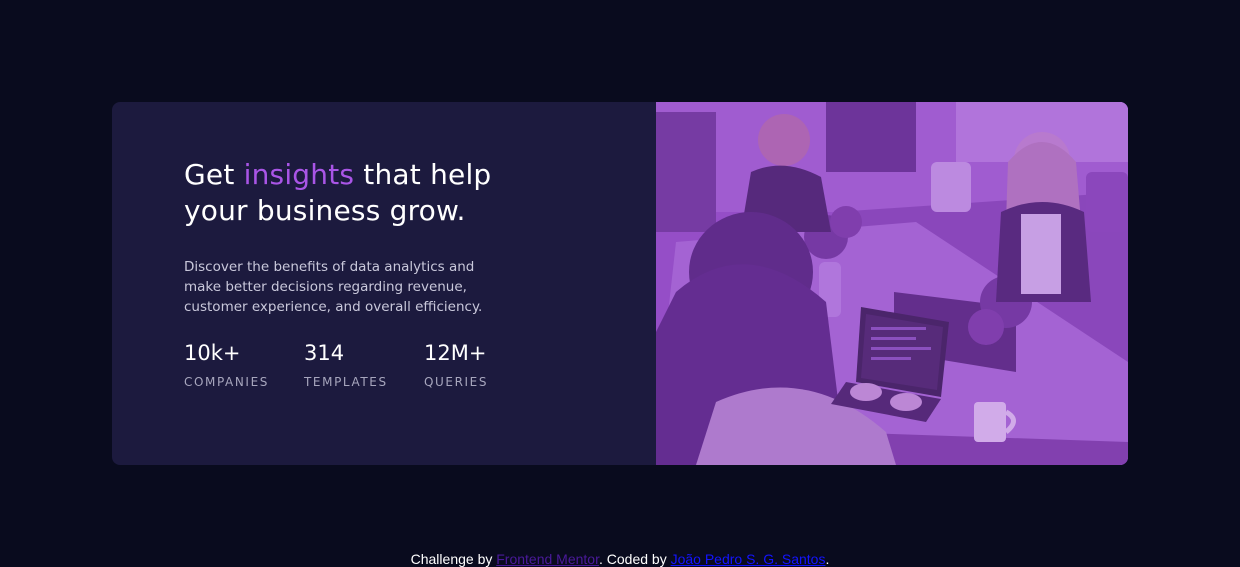 This screenshot has width=1240, height=567. Describe the element at coordinates (748, 559) in the screenshot. I see `author-link: João Pedro S. G. Santos` at that location.